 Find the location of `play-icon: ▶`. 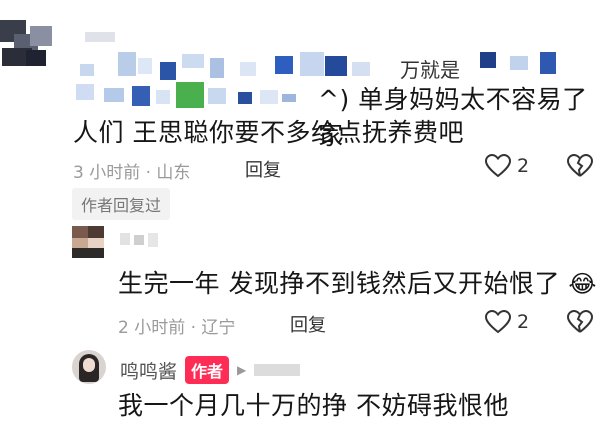

play-icon: ▶ is located at coordinates (242, 370).